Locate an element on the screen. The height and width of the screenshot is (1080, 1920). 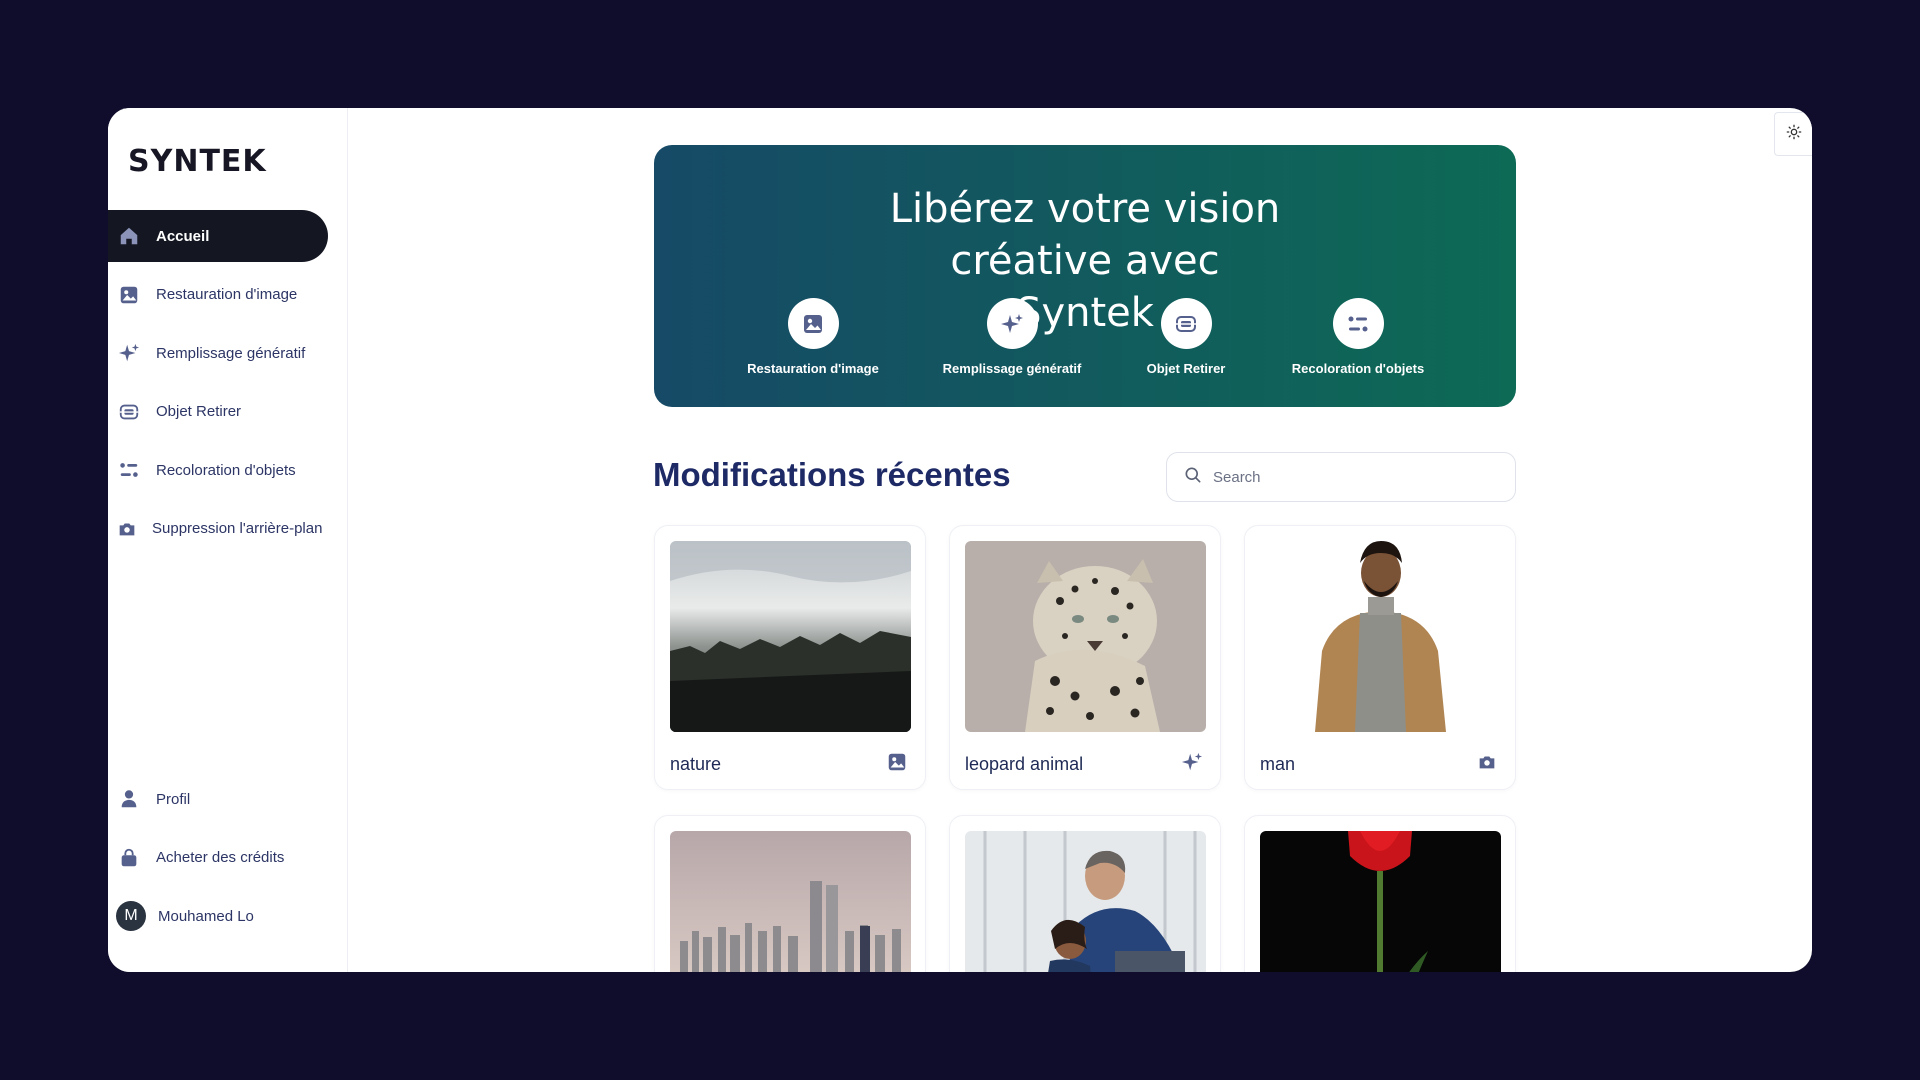
feature-objet-retirer: Objet Retirer is located at coordinates (1186, 337).